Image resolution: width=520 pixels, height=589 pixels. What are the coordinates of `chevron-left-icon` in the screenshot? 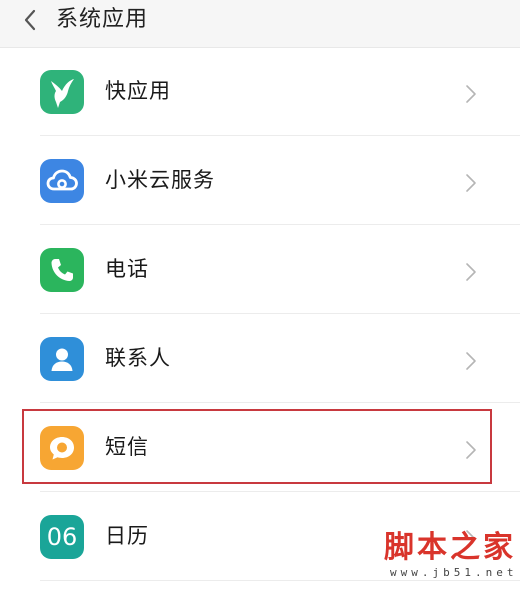 It's located at (30, 20).